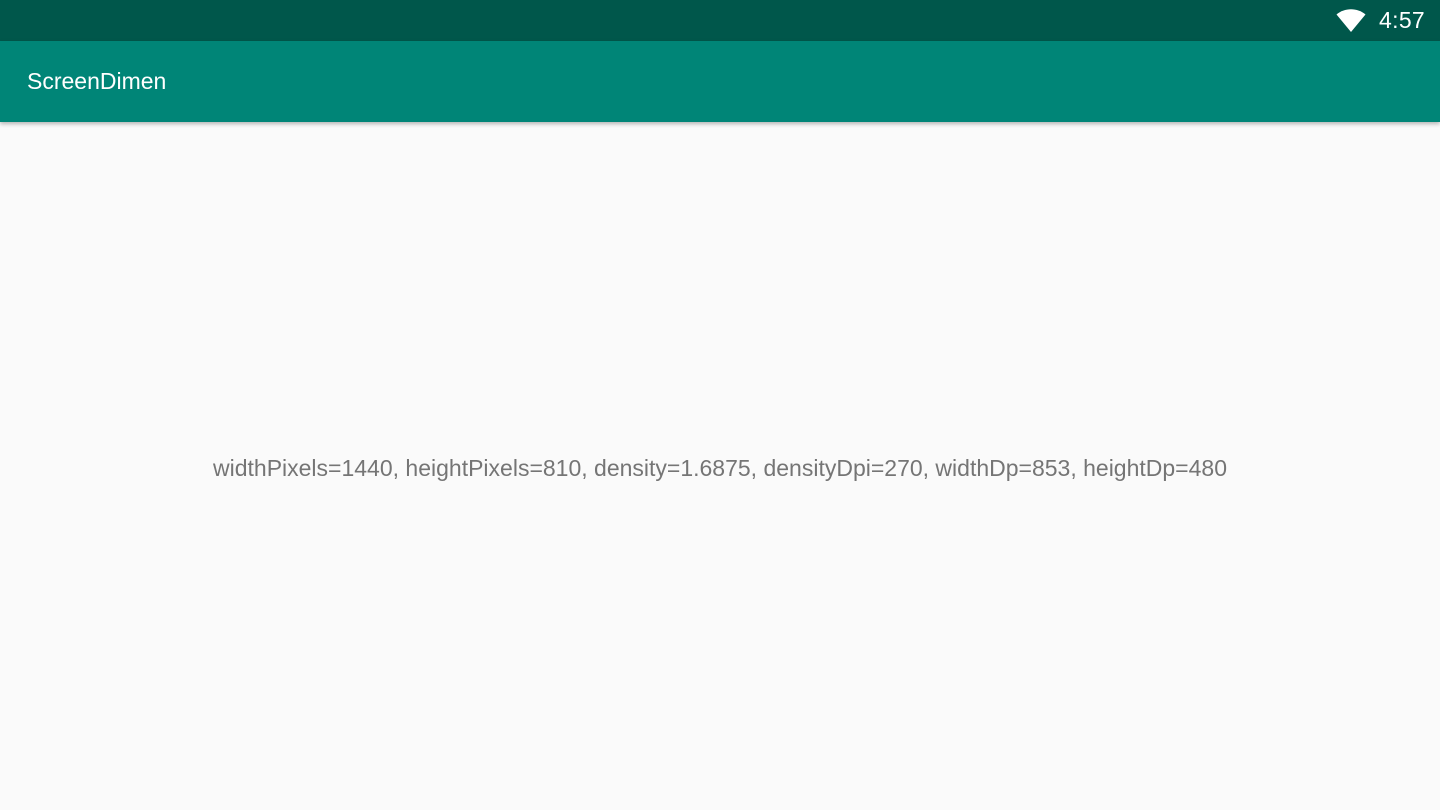  Describe the element at coordinates (1402, 20) in the screenshot. I see `status-bar-clock: 4:57` at that location.